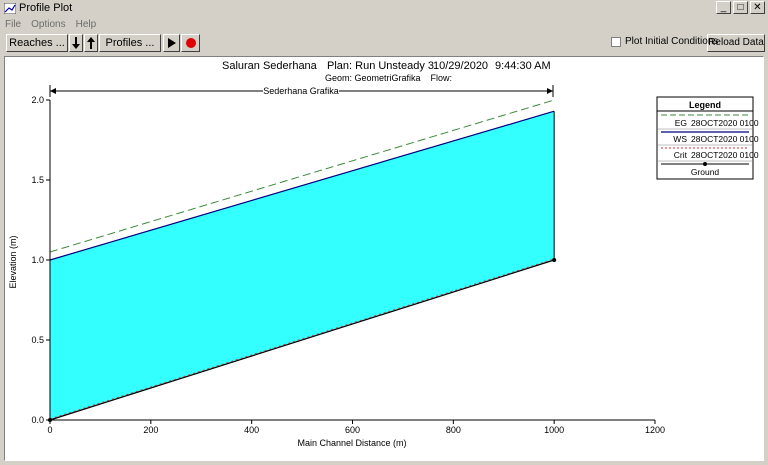 This screenshot has width=768, height=465. Describe the element at coordinates (49, 430) in the screenshot. I see `x-tick-label: 0` at that location.